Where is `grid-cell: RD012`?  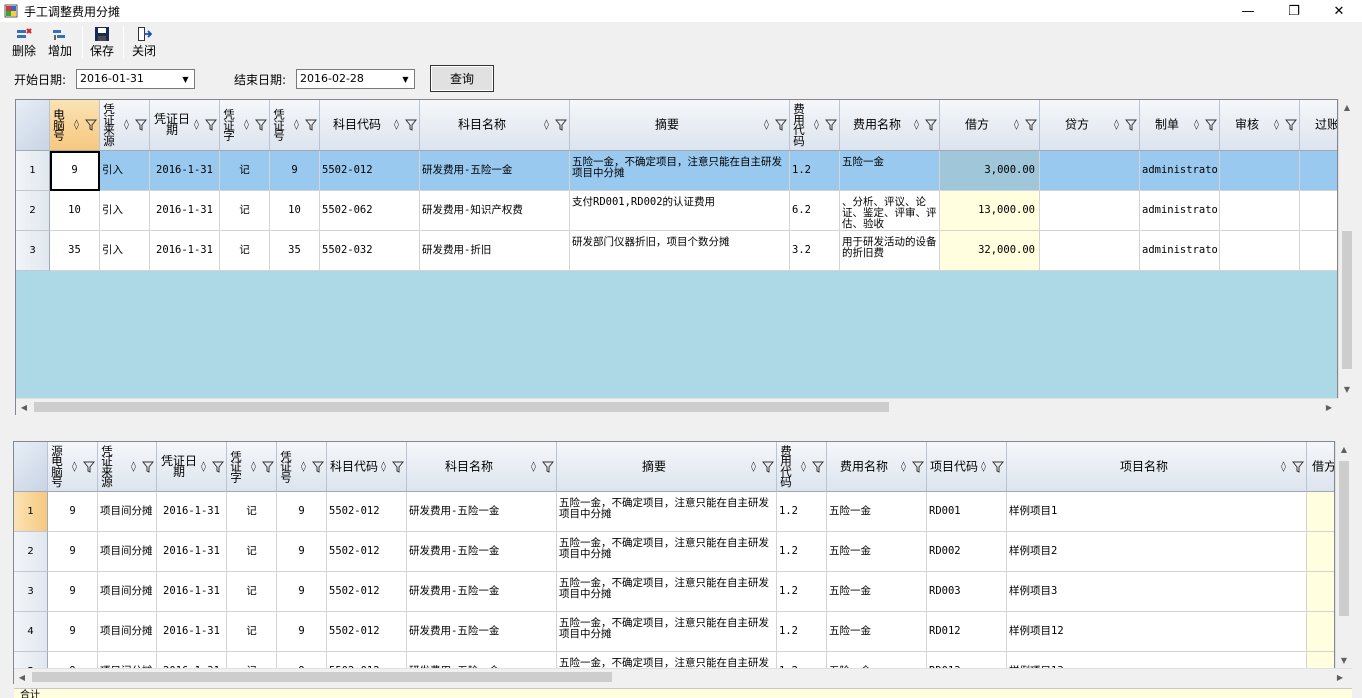 grid-cell: RD012 is located at coordinates (967, 632).